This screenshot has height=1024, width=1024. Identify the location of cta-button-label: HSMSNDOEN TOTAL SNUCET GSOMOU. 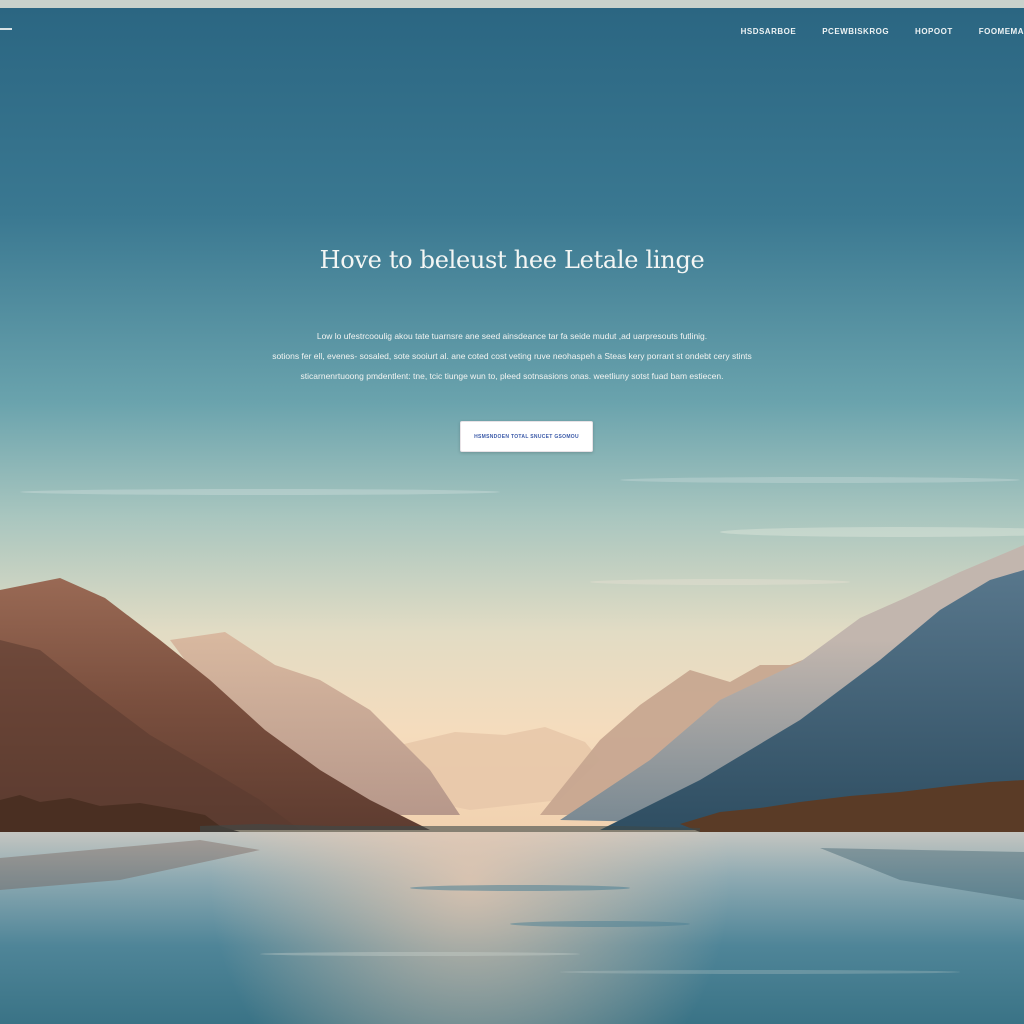
(526, 436).